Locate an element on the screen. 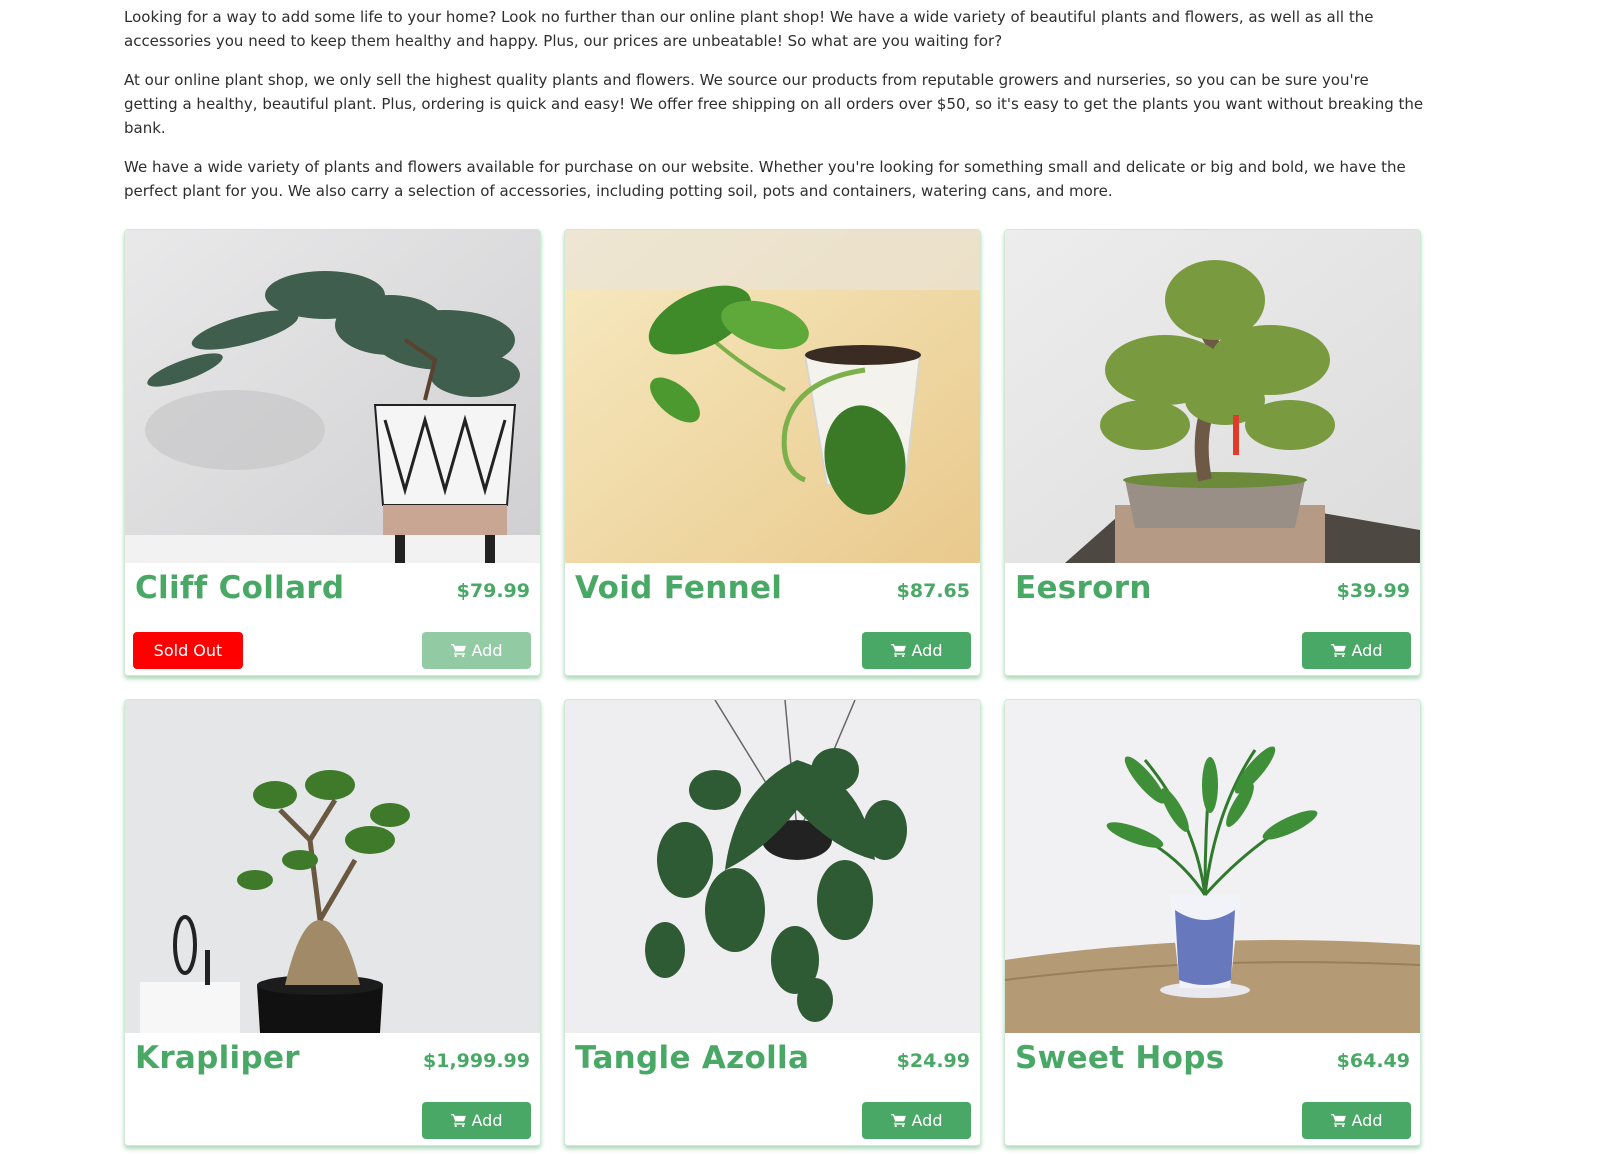  product-card: Sweet Hops $64.49 Add is located at coordinates (1212, 922).